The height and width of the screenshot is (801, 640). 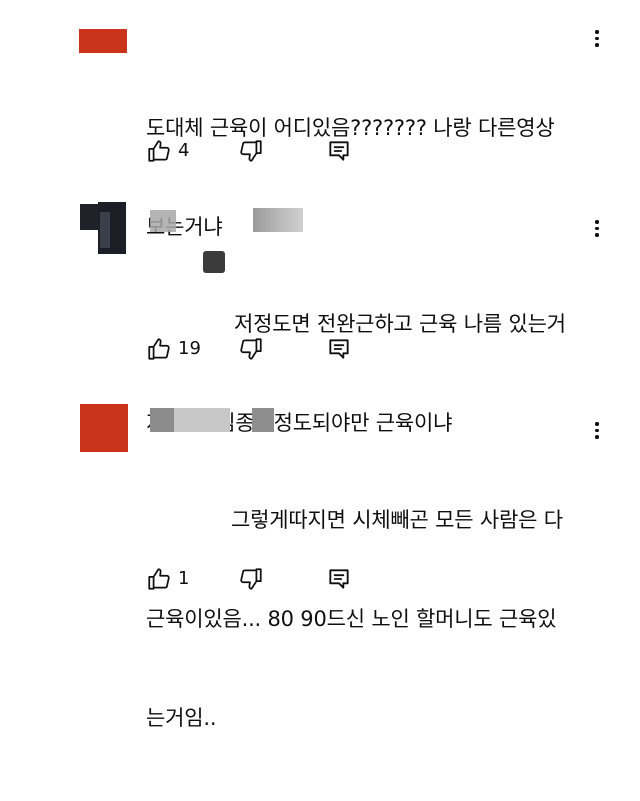 What do you see at coordinates (397, 520) in the screenshot?
I see `comment-text-line: 그렇게따지면 시체빼곤 모든 사람은 다` at bounding box center [397, 520].